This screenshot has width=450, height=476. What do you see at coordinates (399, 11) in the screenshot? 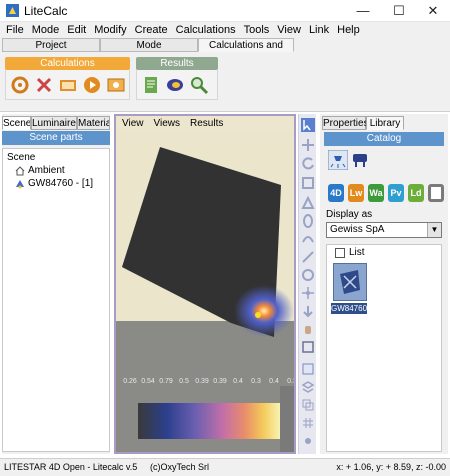
I see `maximize-button: ☐` at bounding box center [399, 11].